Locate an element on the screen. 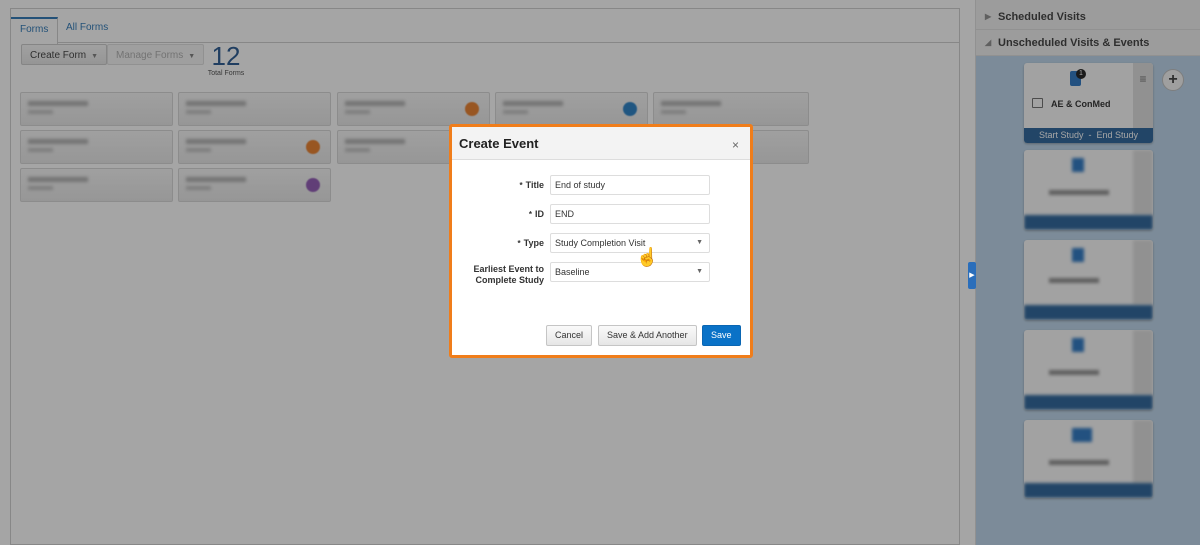 Image resolution: width=1200 pixels, height=545 pixels. earliest-event-label: Earliest Event to Complete Study is located at coordinates (508, 274).